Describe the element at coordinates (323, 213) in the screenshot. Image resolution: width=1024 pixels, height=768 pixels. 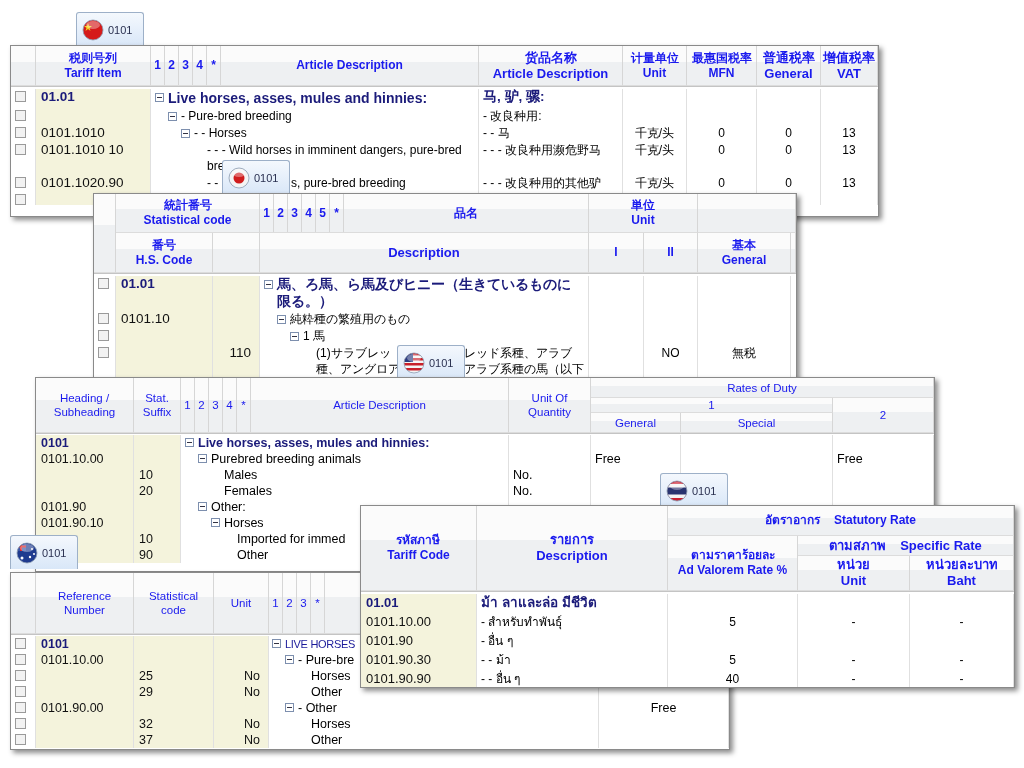
I see `level-header: 5` at that location.